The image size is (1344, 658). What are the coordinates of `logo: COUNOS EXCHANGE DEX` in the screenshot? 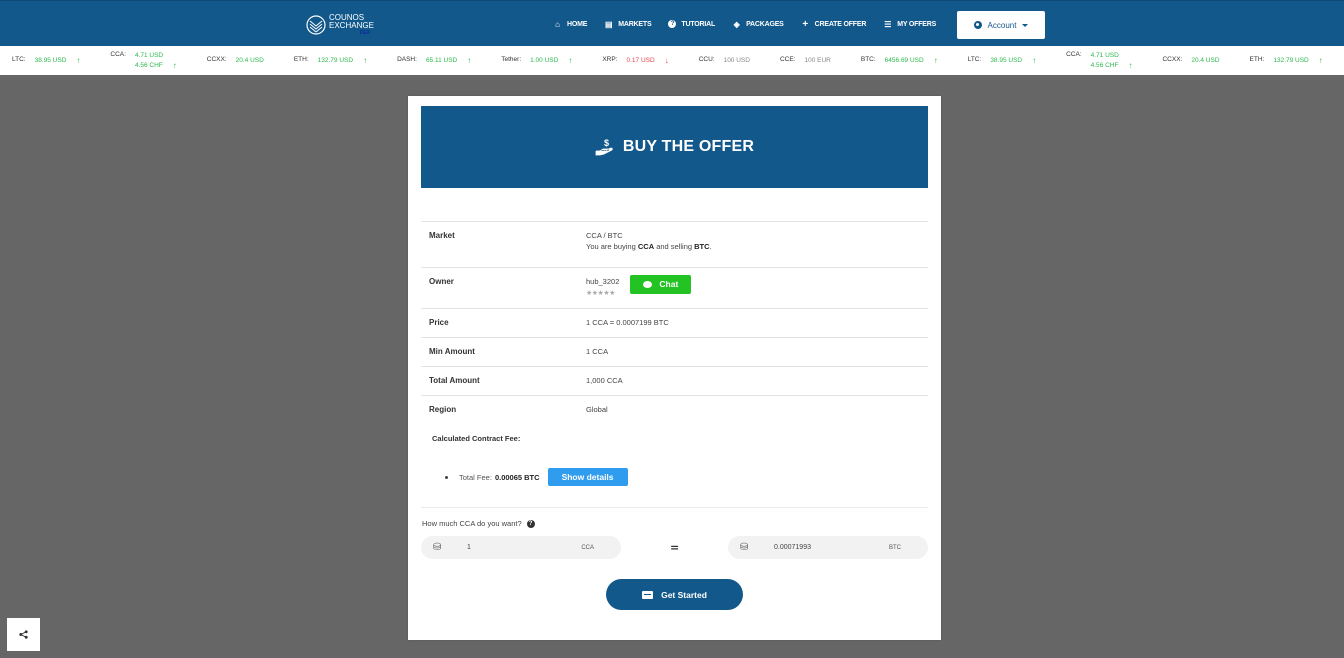 It's located at (340, 25).